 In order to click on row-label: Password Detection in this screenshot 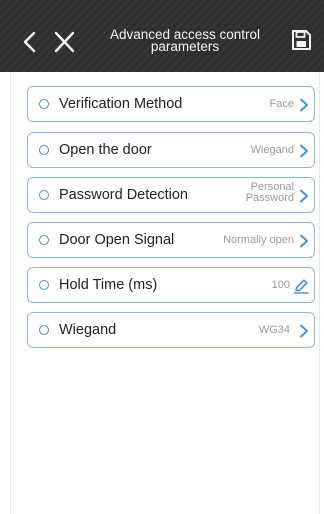, I will do `click(123, 195)`.